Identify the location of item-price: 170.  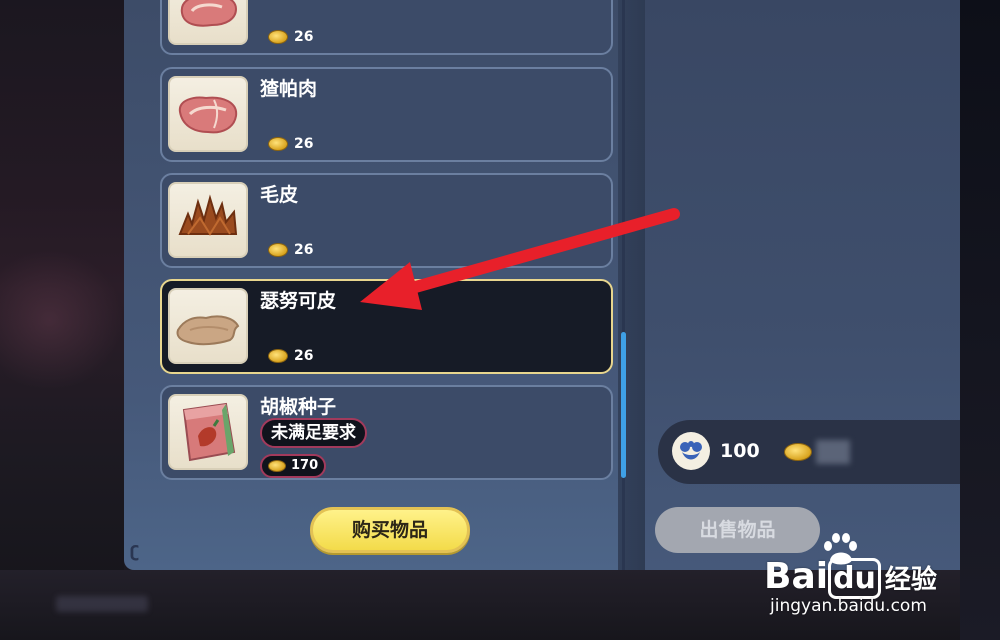
(293, 466).